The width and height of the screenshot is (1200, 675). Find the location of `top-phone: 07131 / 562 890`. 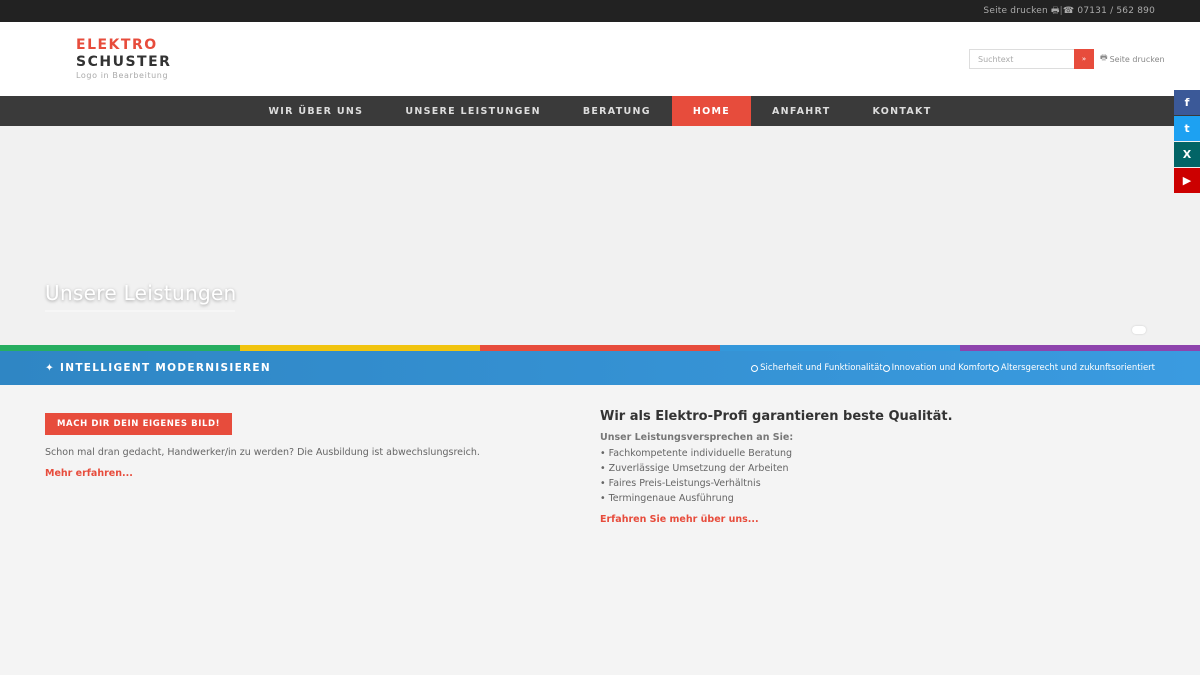

top-phone: 07131 / 562 890 is located at coordinates (1116, 11).